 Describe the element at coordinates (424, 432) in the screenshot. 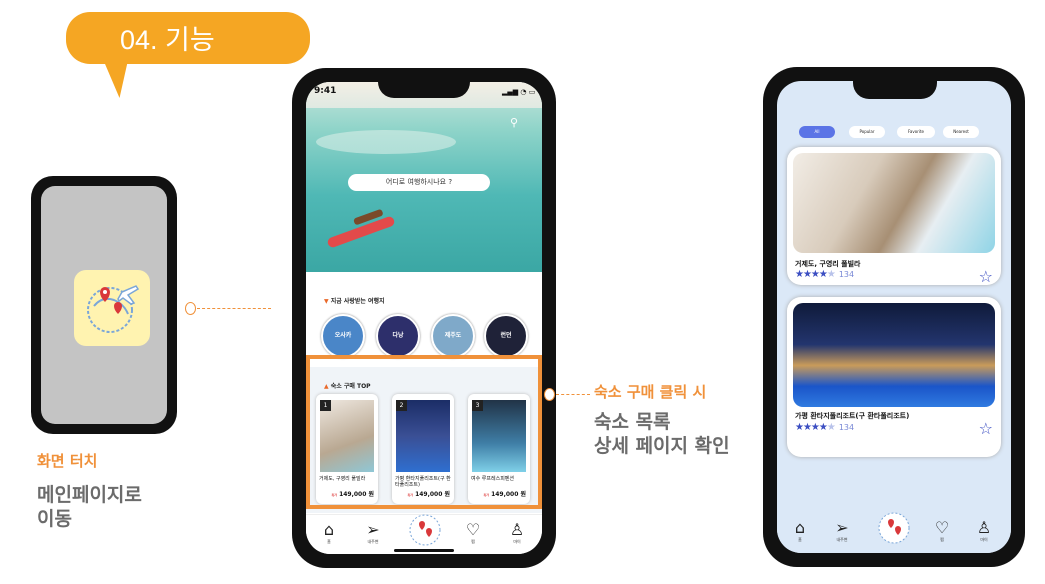

I see `top-stays-highlight-frame` at that location.